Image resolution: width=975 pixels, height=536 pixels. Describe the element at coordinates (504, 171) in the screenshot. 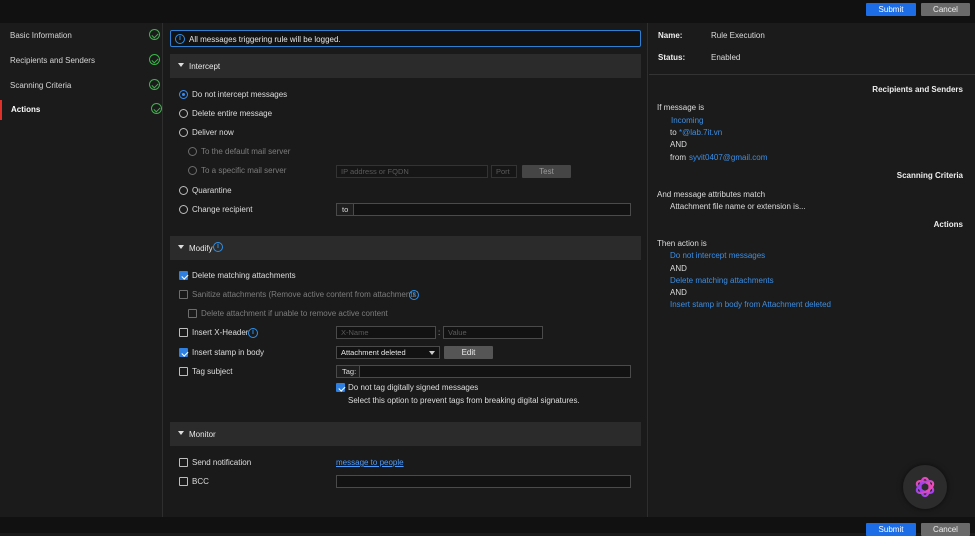

I see `port-input: Port` at that location.